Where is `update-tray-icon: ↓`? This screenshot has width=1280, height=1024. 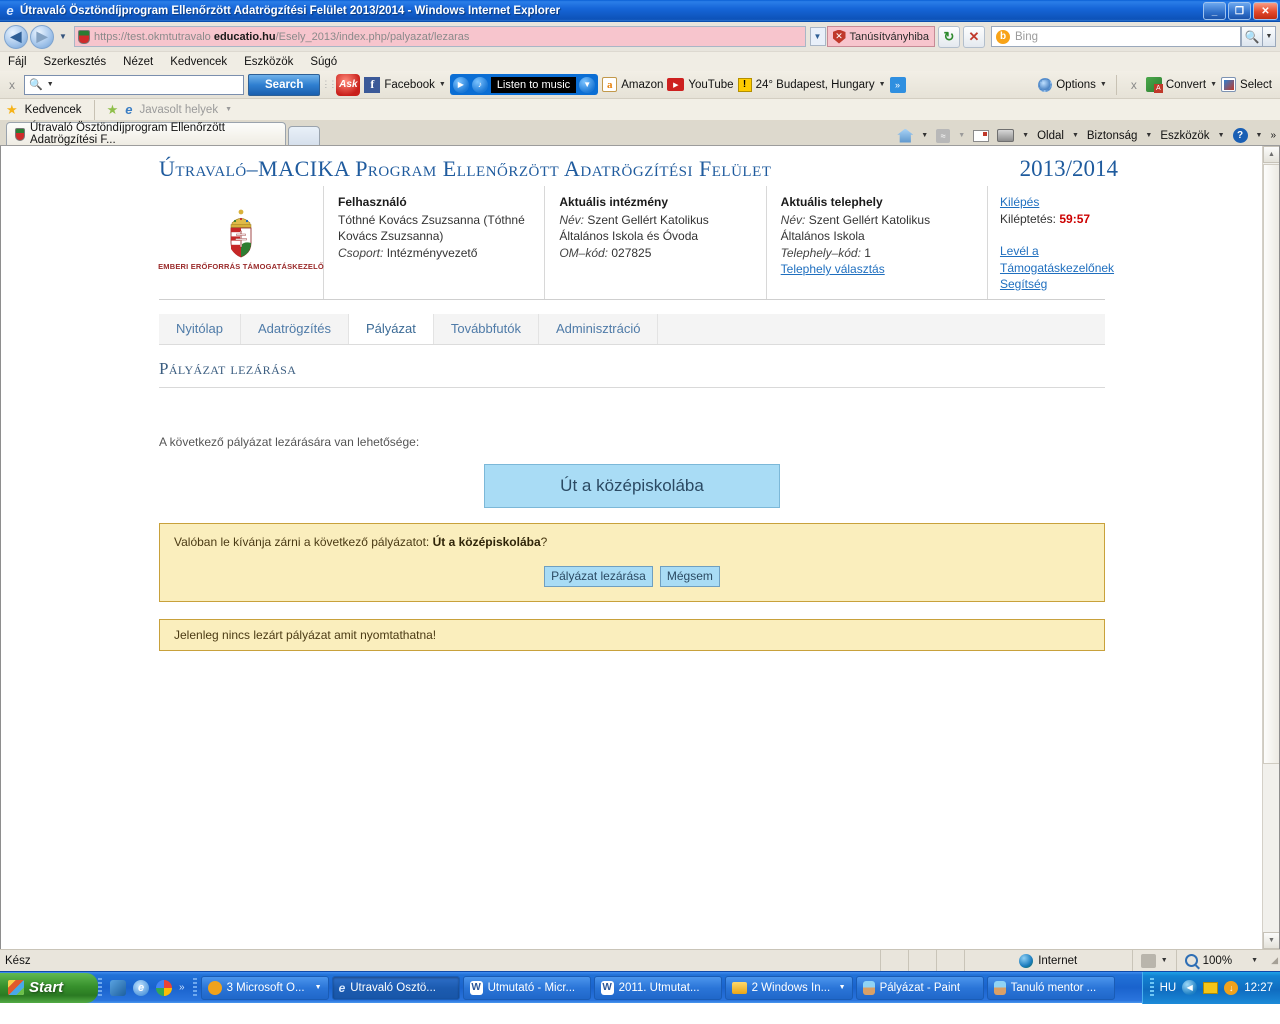
update-tray-icon: ↓ is located at coordinates (1231, 987).